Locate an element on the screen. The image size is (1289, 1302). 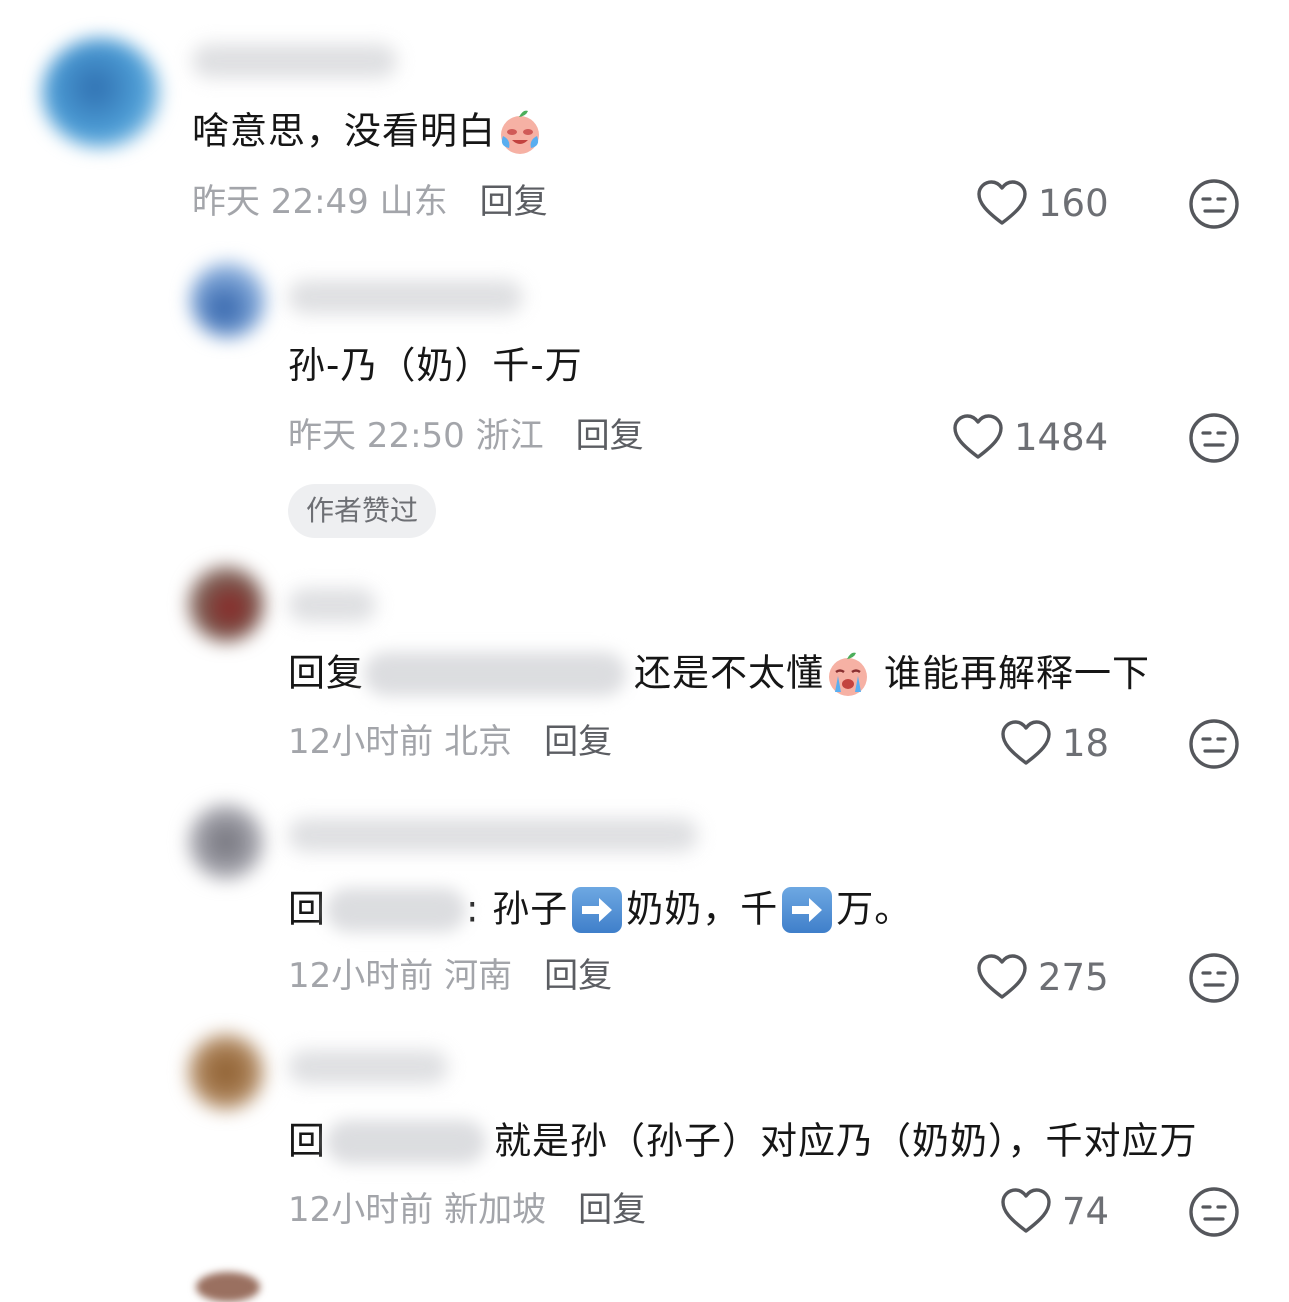
like-button: 74 is located at coordinates (1054, 1211).